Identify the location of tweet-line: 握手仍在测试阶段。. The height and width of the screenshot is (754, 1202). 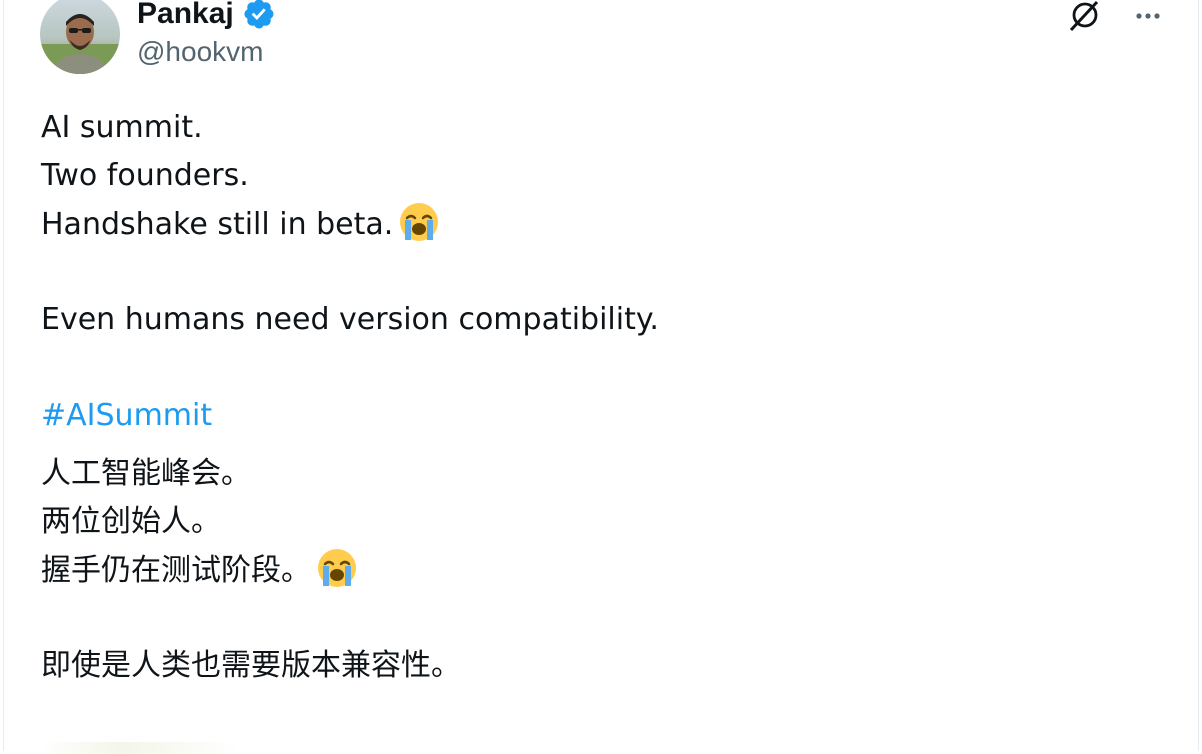
(601, 570).